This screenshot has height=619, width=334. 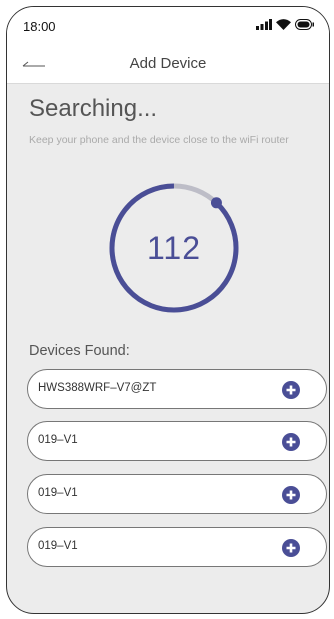 I want to click on nav-bar: Add Device, so click(x=168, y=63).